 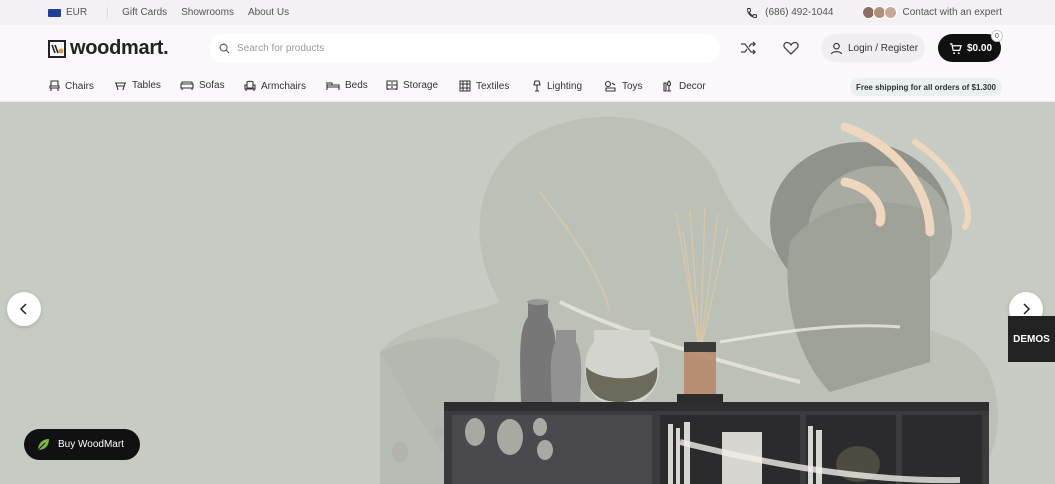 I want to click on buy-woodmart-button: Buy WoodMart, so click(x=82, y=444).